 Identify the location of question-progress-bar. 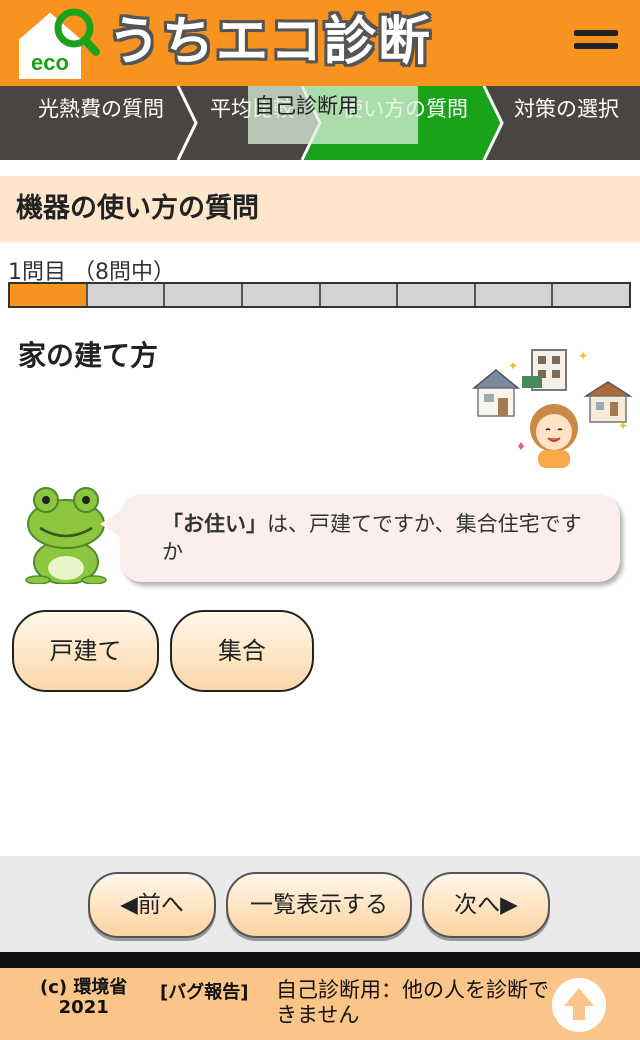
(319, 295).